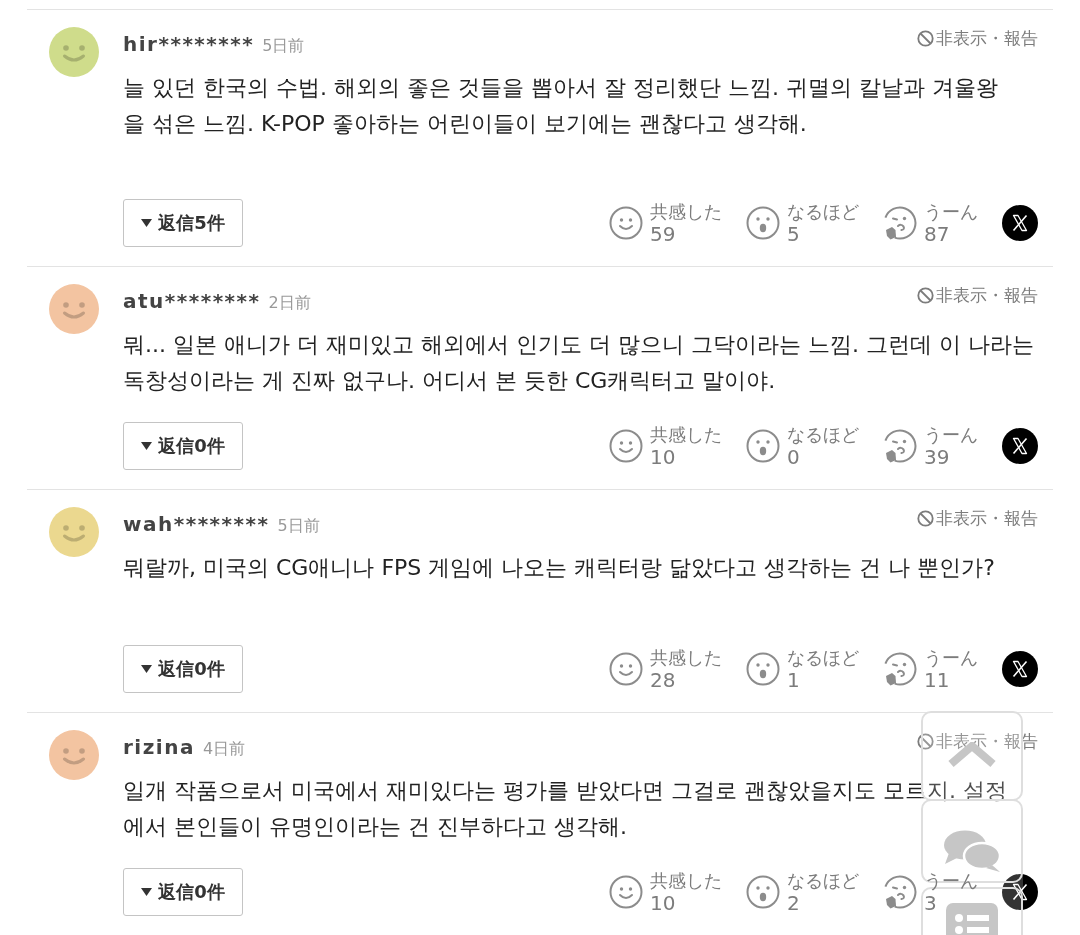 This screenshot has height=935, width=1080. What do you see at coordinates (930, 223) in the screenshot?
I see `reaction-button: うーん 87` at bounding box center [930, 223].